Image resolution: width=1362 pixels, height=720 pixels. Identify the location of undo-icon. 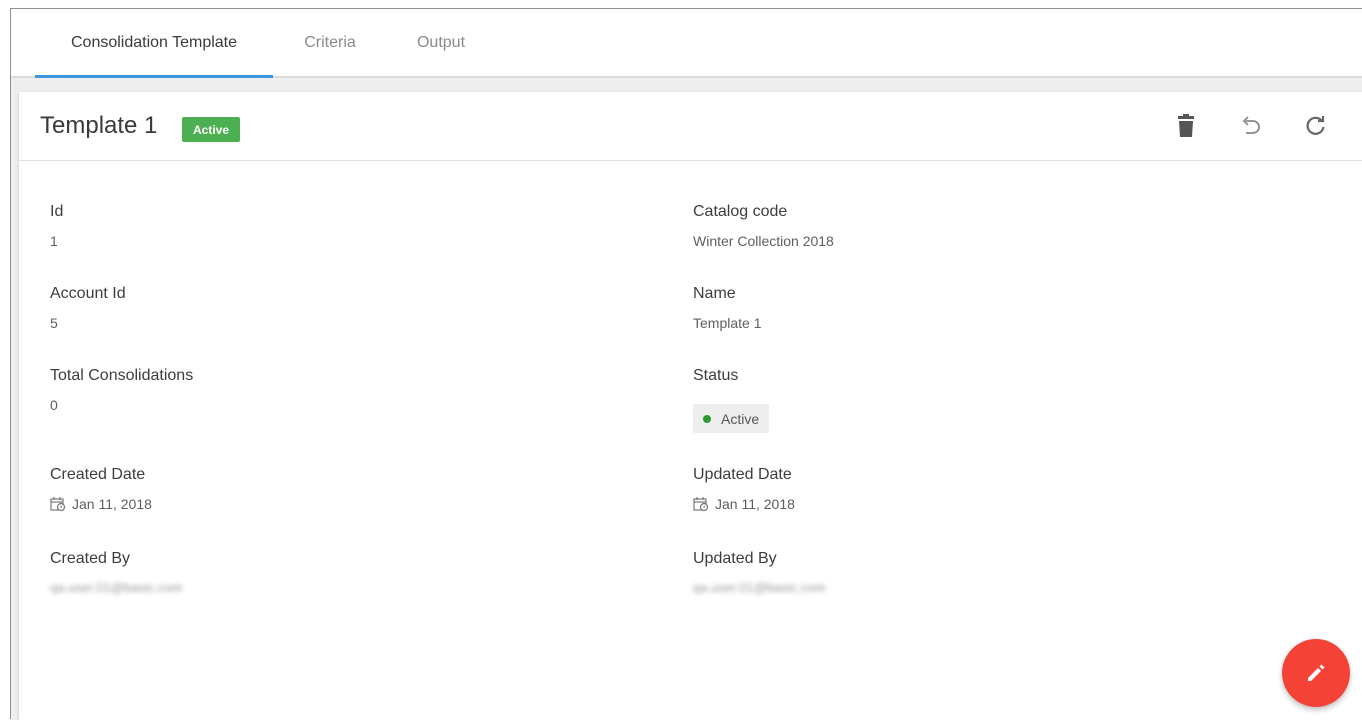
(1251, 126).